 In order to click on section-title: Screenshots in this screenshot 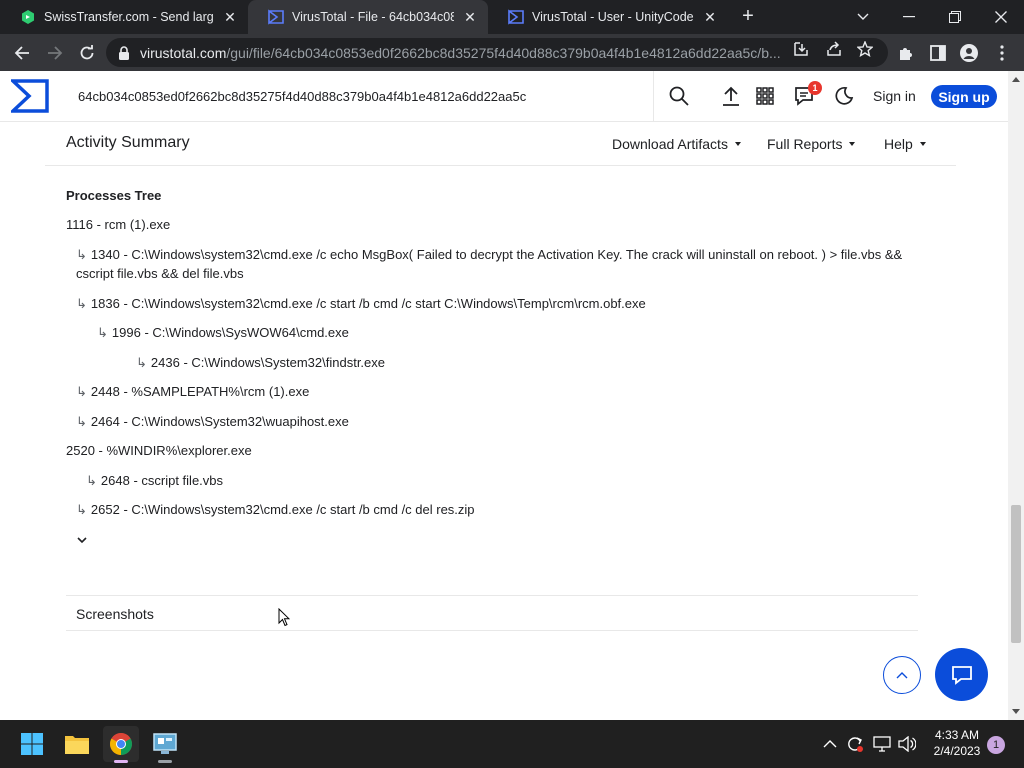, I will do `click(115, 614)`.